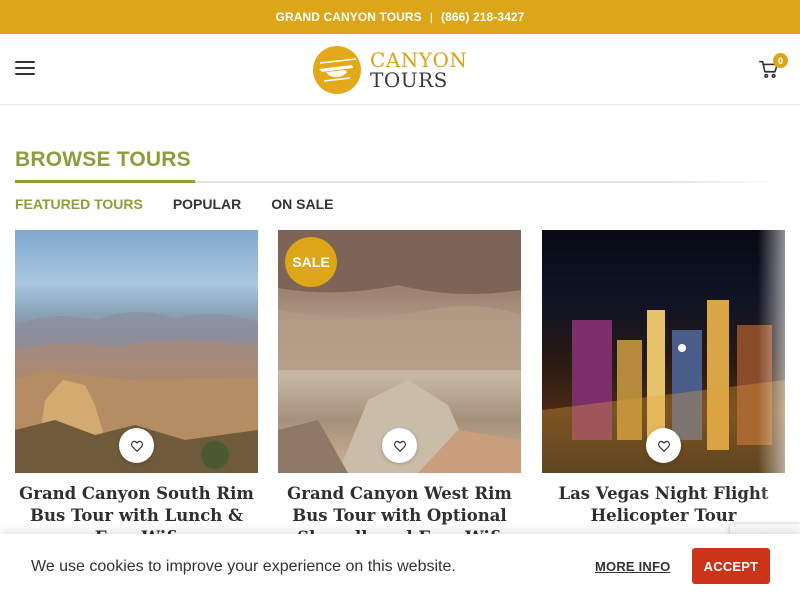  I want to click on helicopter-logo-icon, so click(337, 70).